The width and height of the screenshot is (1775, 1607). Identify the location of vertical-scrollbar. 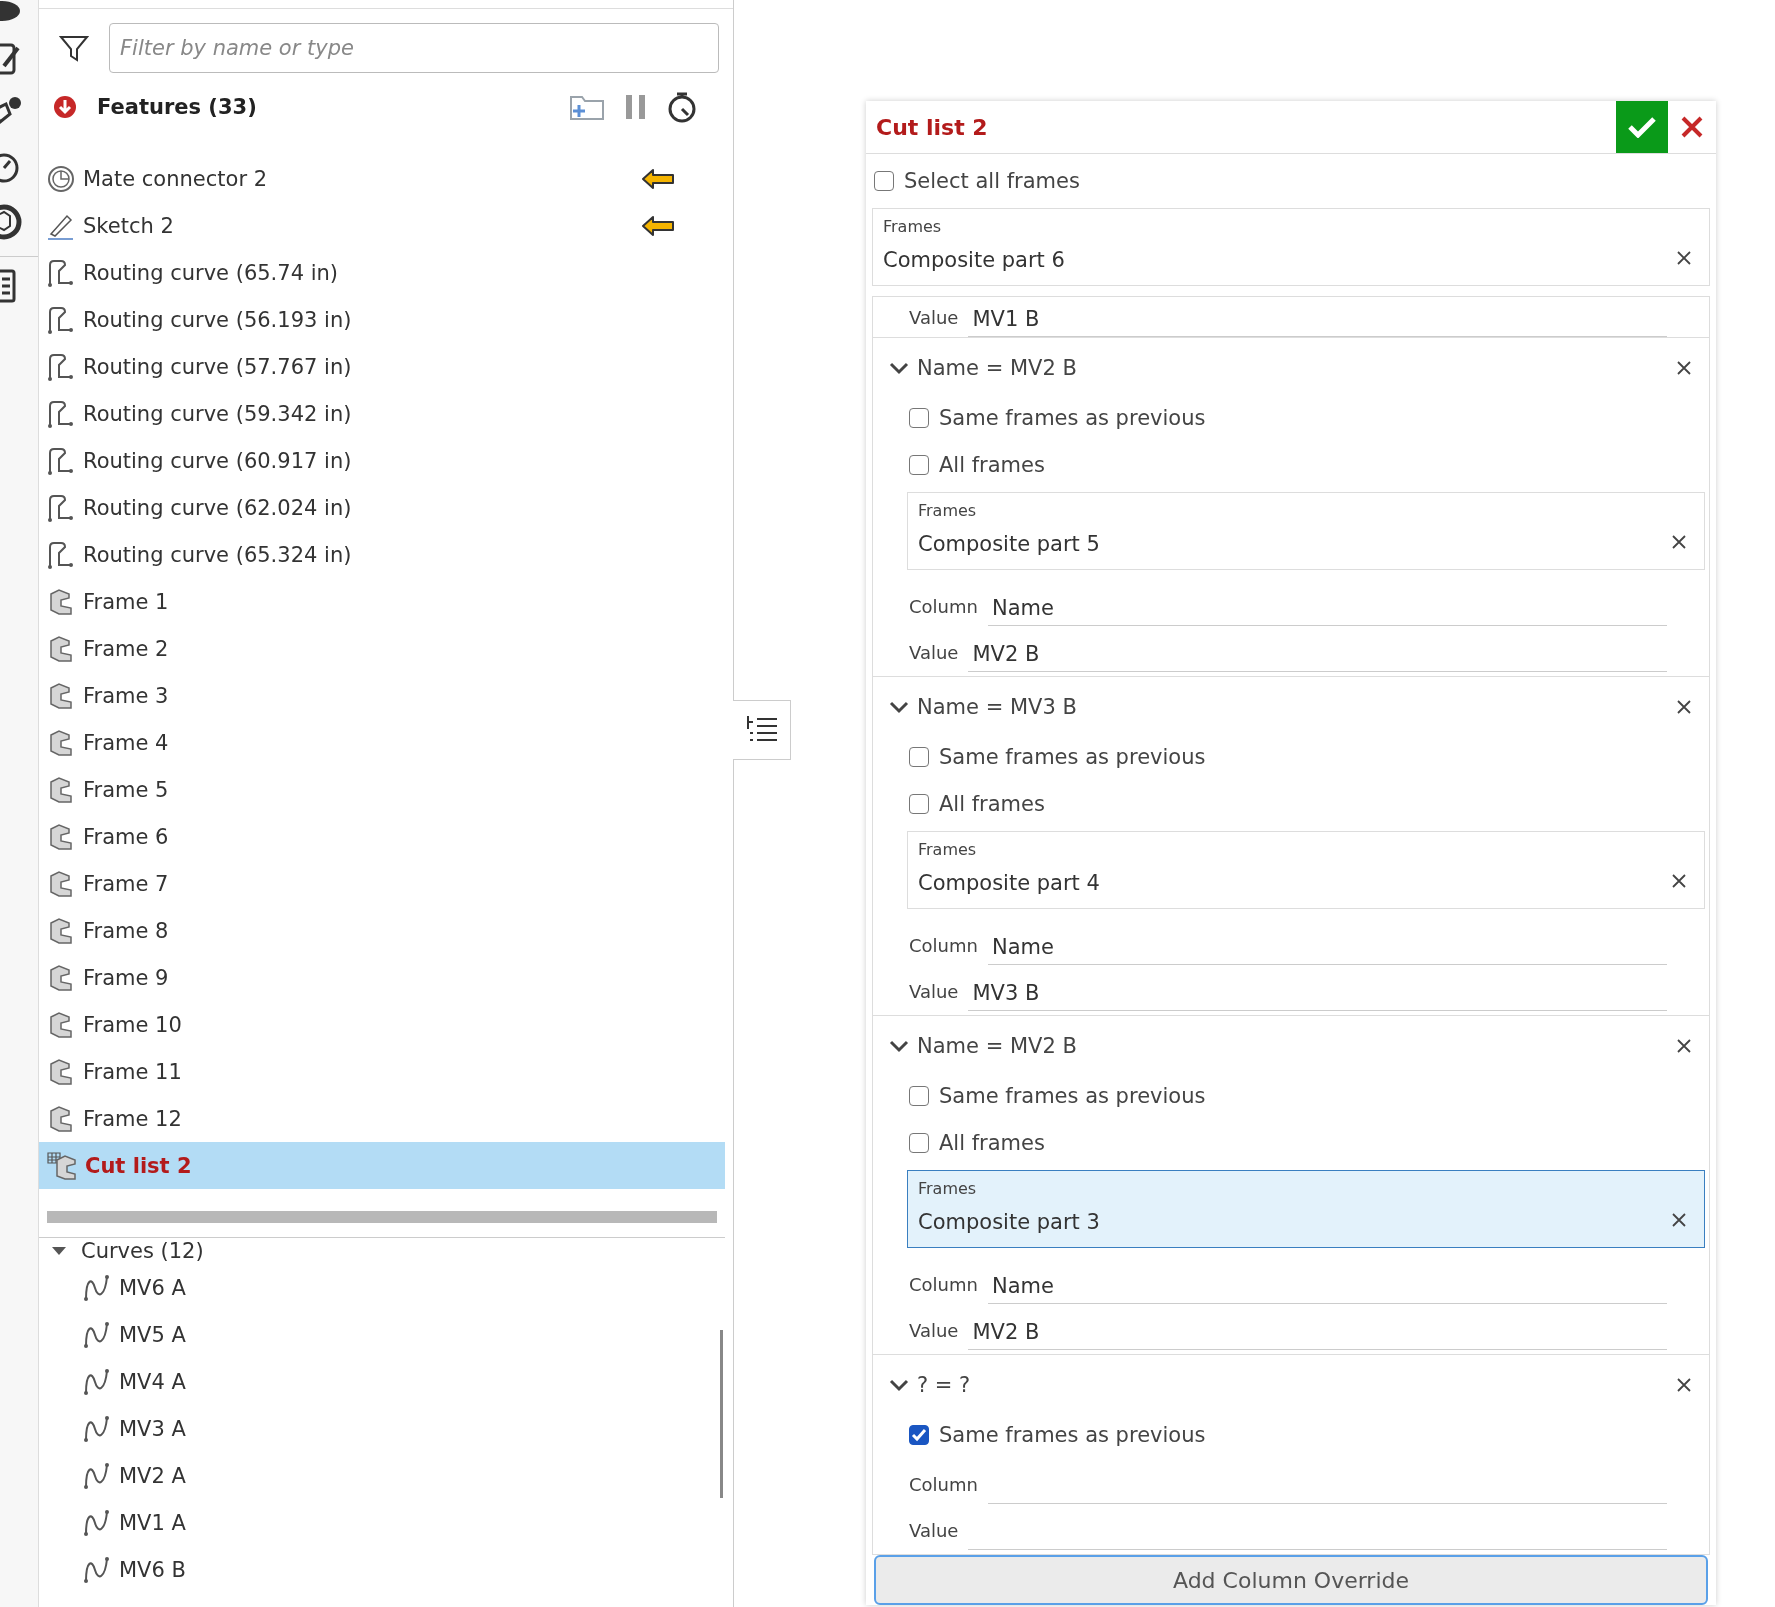
(721, 1414).